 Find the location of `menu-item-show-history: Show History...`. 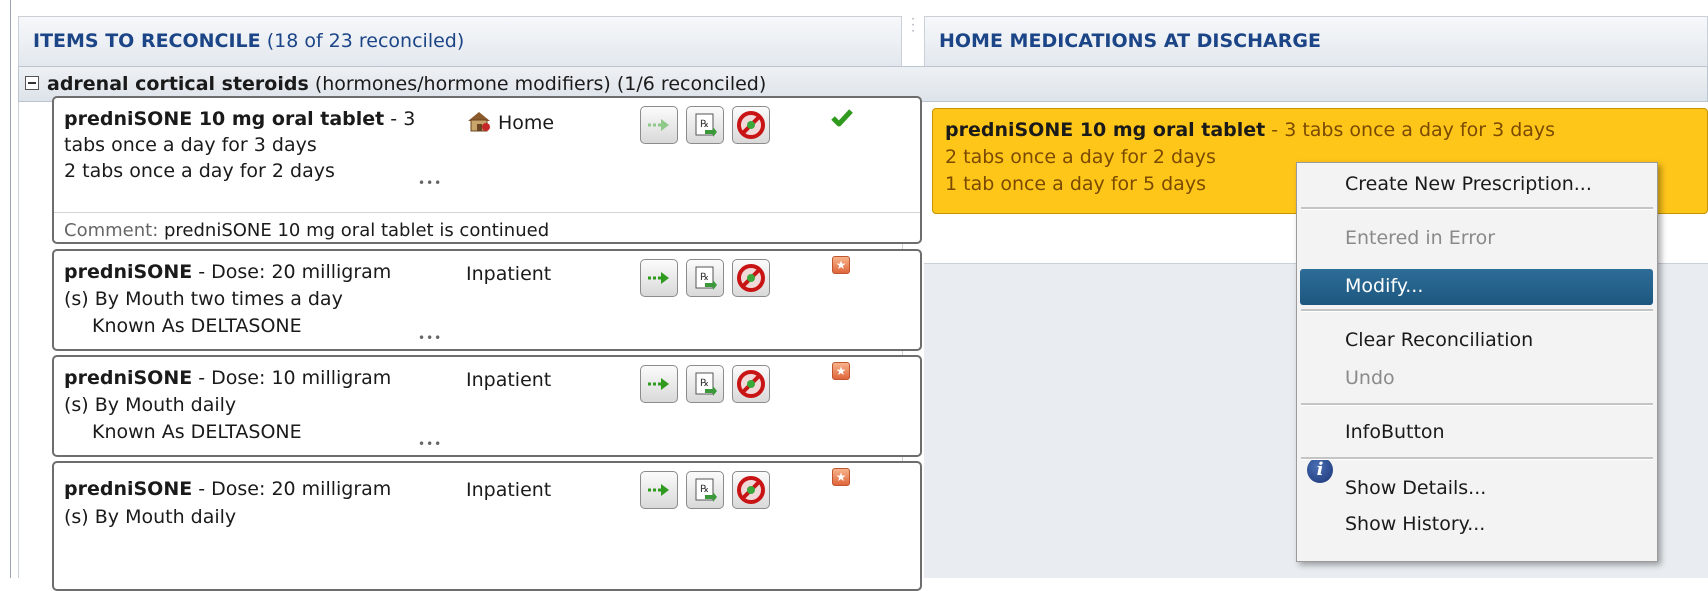

menu-item-show-history: Show History... is located at coordinates (1415, 524).